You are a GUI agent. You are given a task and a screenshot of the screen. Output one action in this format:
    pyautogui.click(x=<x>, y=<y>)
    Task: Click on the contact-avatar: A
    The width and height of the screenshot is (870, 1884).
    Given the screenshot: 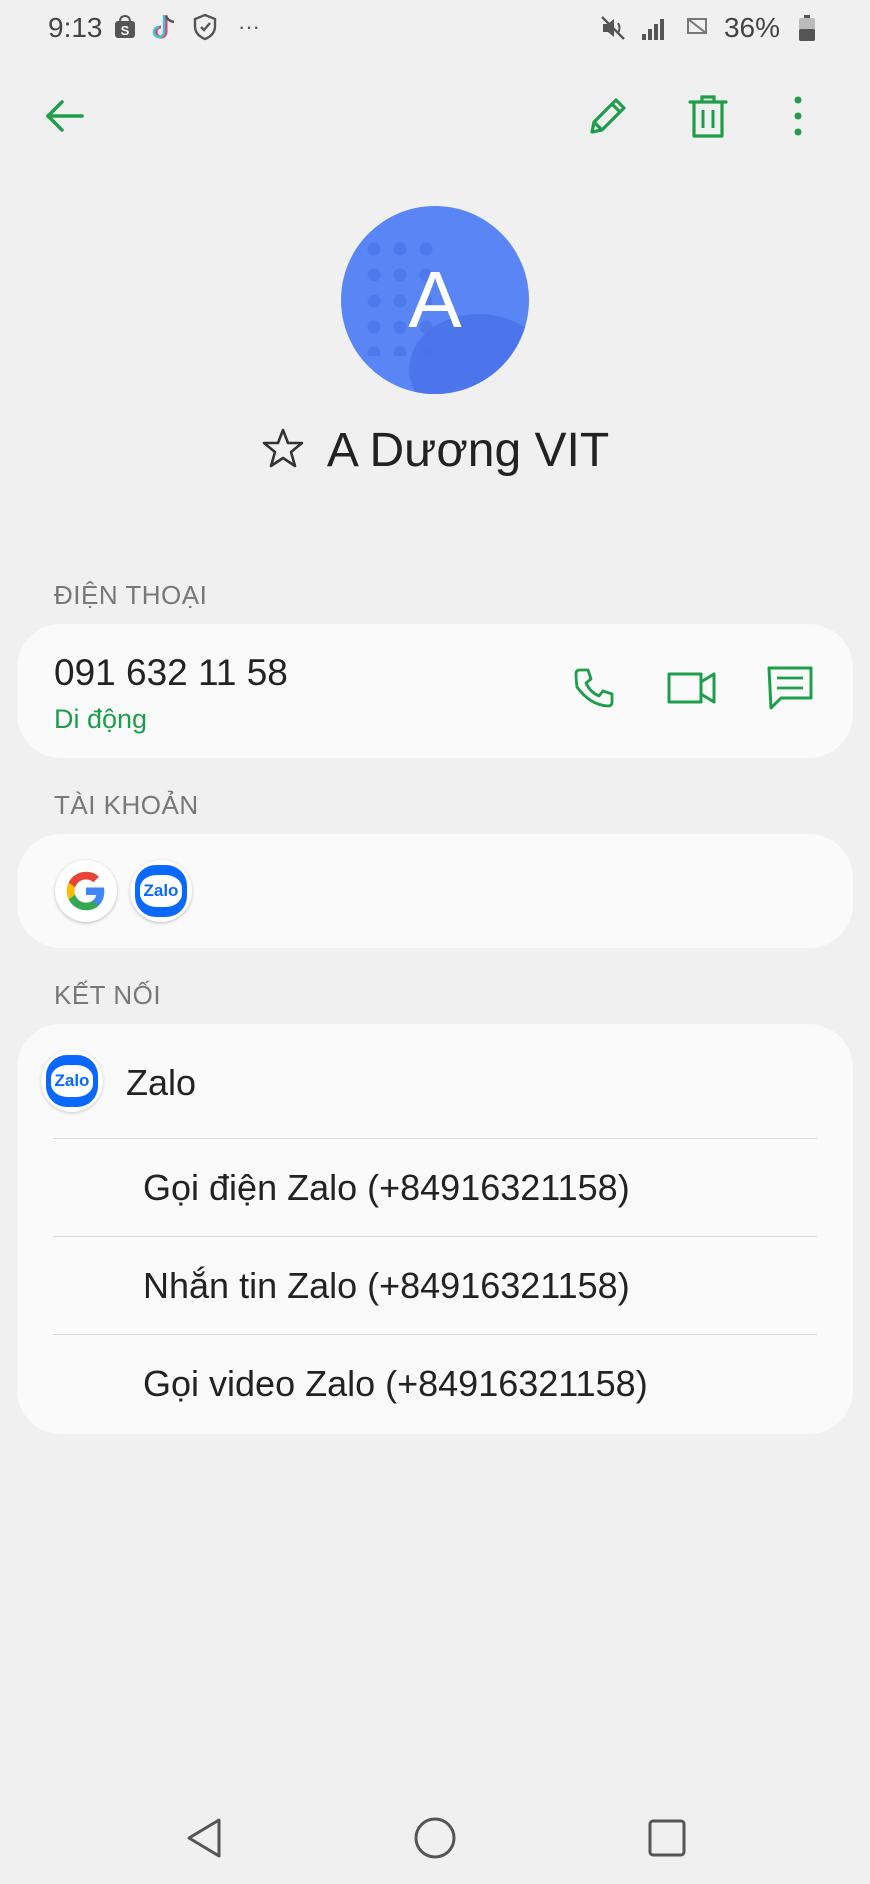 What is the action you would take?
    pyautogui.click(x=435, y=300)
    